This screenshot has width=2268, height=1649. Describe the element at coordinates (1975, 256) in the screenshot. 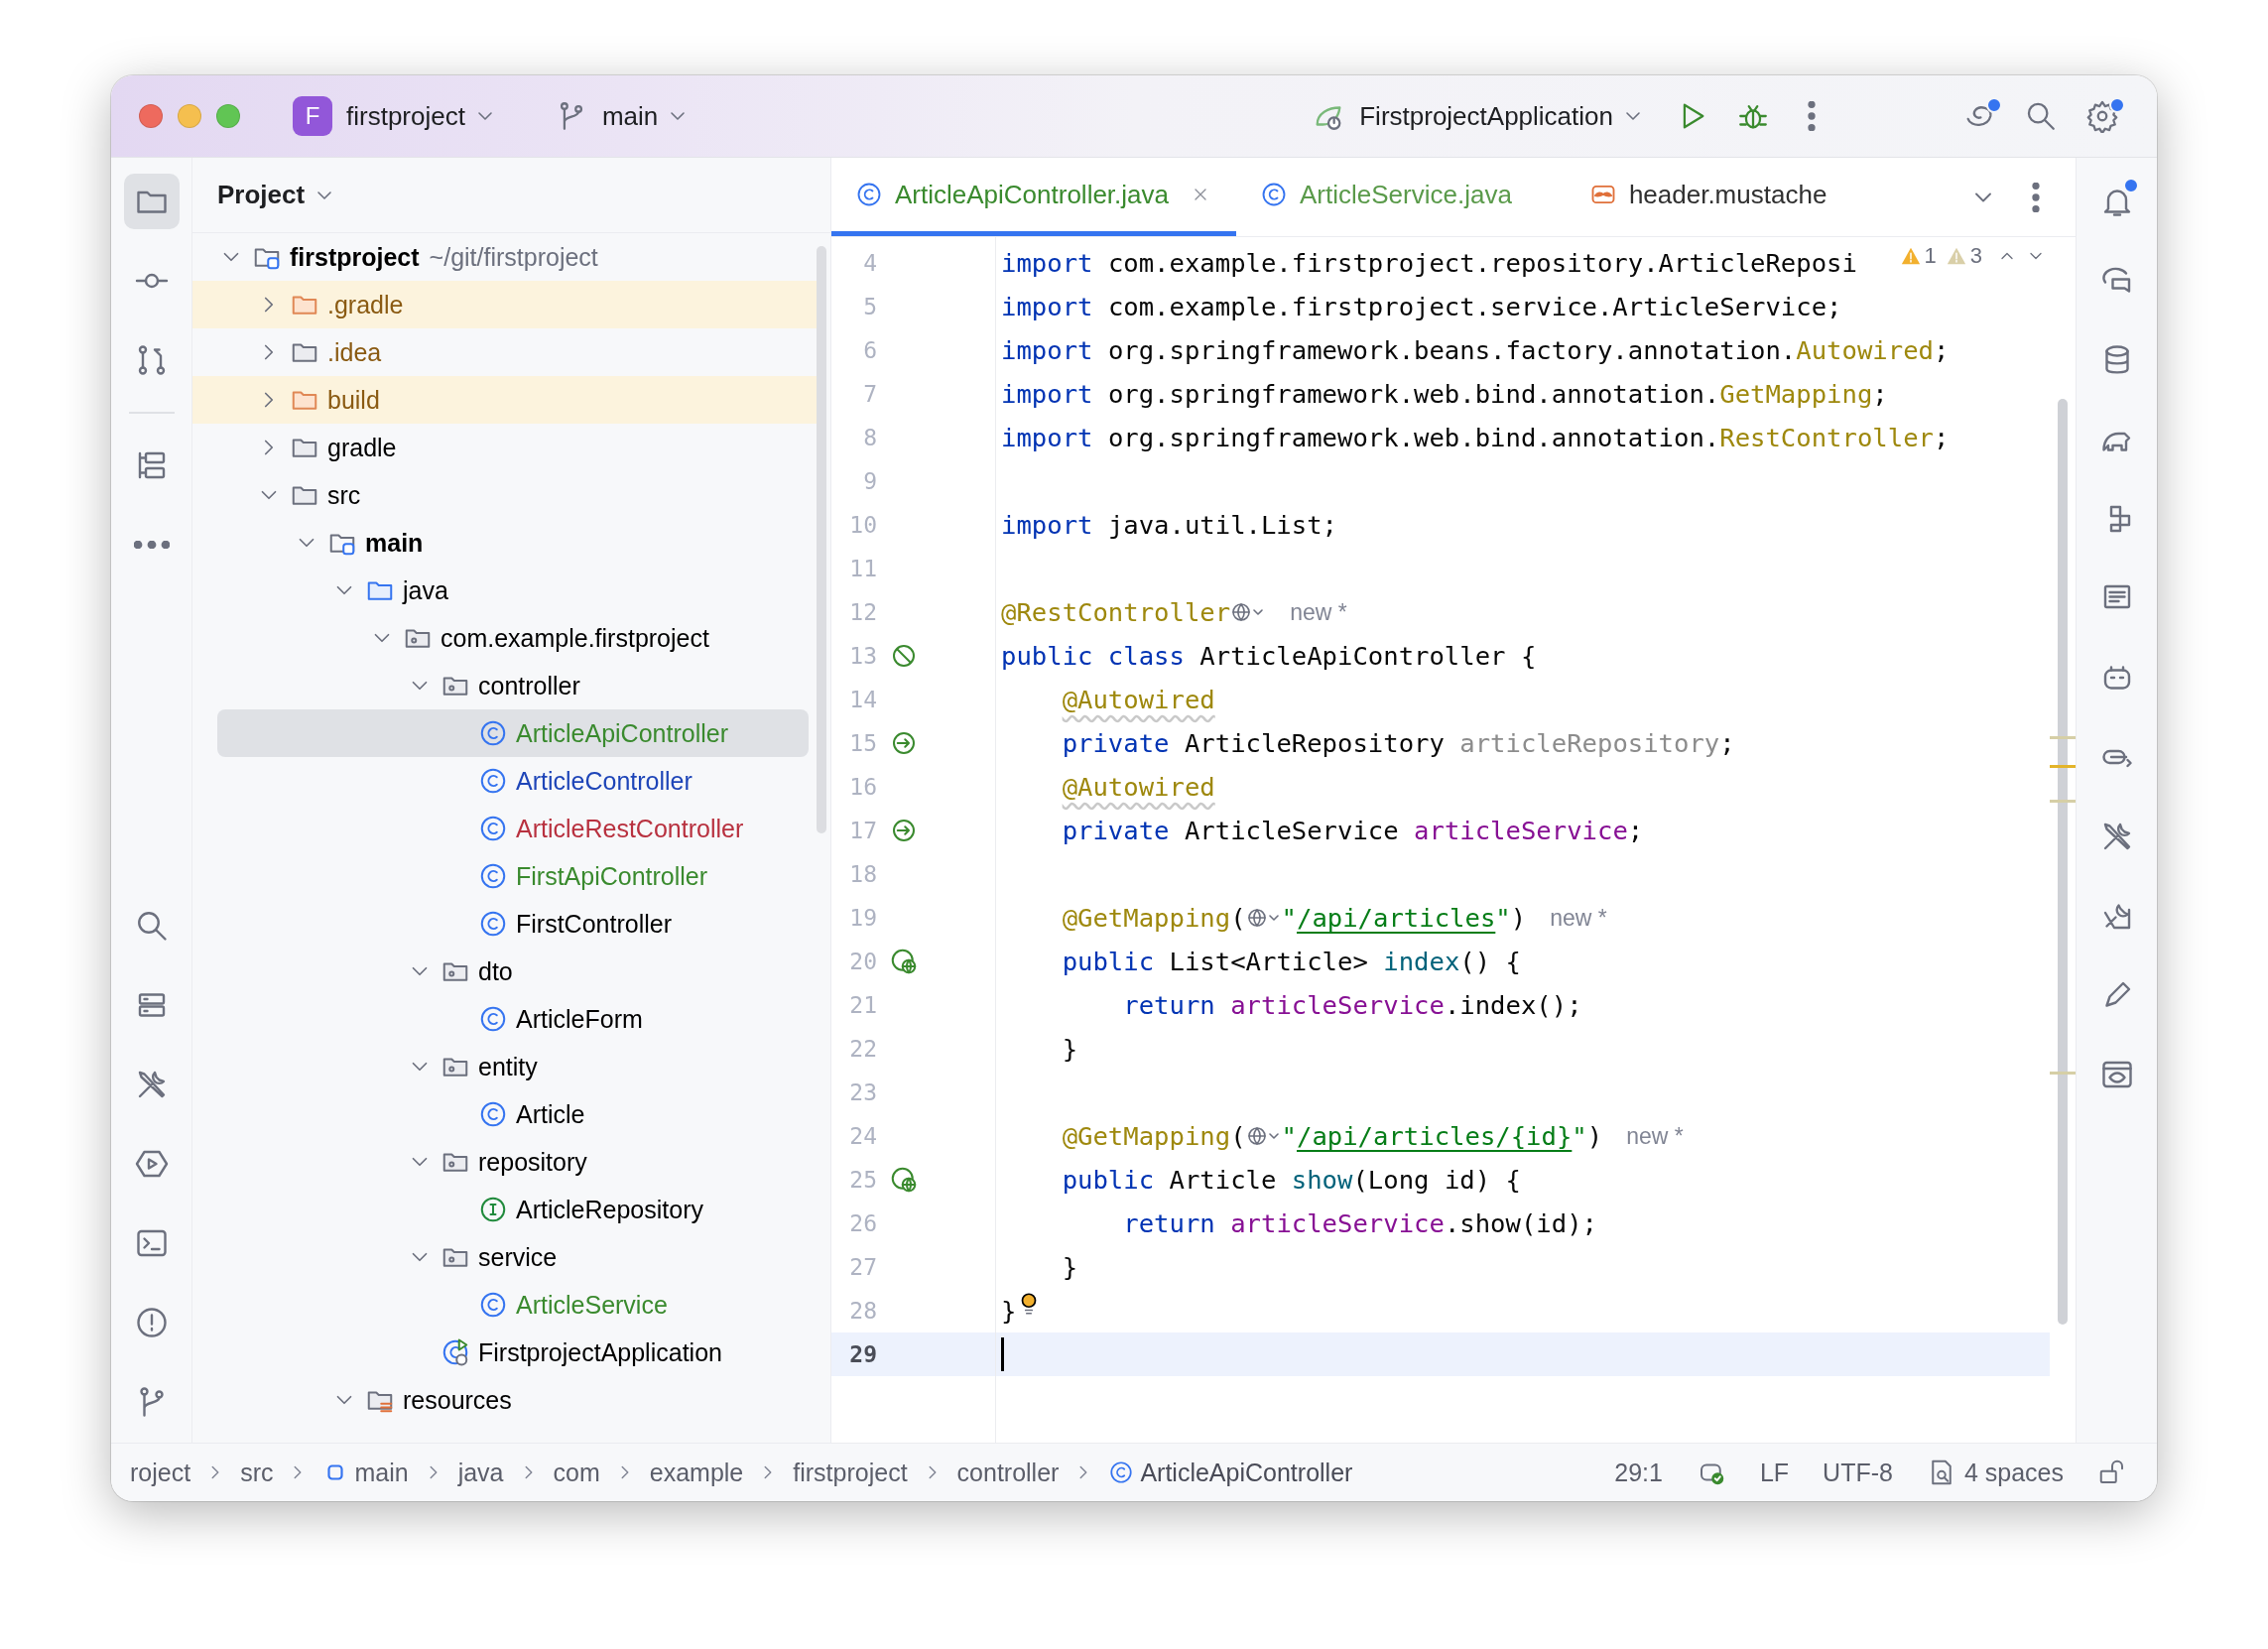

I see `warning-count: 3` at that location.